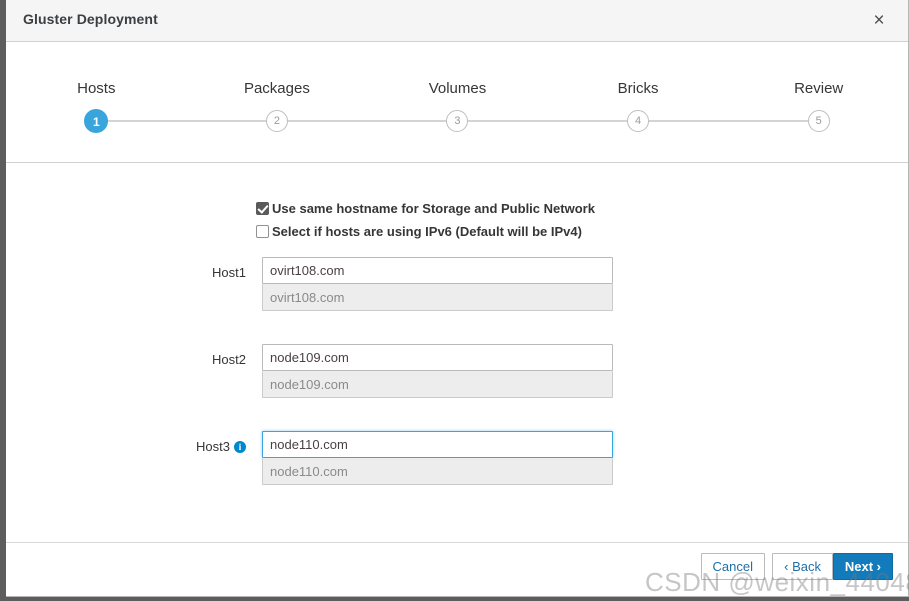  What do you see at coordinates (437, 357) in the screenshot?
I see `host2-storage-input` at bounding box center [437, 357].